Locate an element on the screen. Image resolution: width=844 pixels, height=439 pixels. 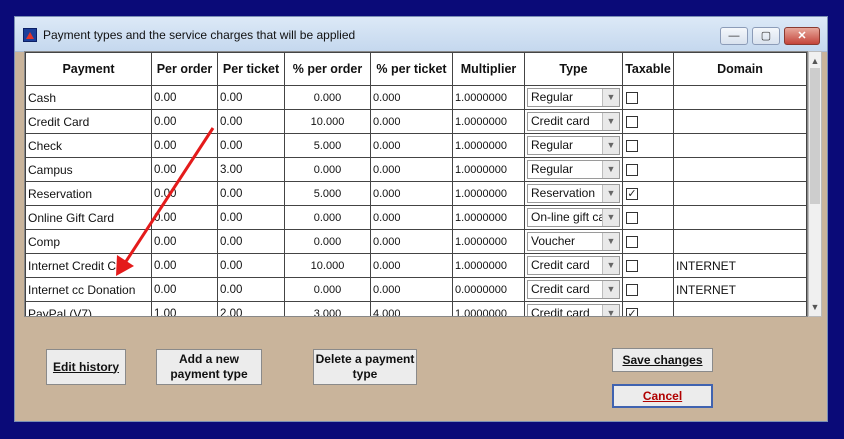
pct-per-order-cell: 5.000 is located at coordinates (327, 145).